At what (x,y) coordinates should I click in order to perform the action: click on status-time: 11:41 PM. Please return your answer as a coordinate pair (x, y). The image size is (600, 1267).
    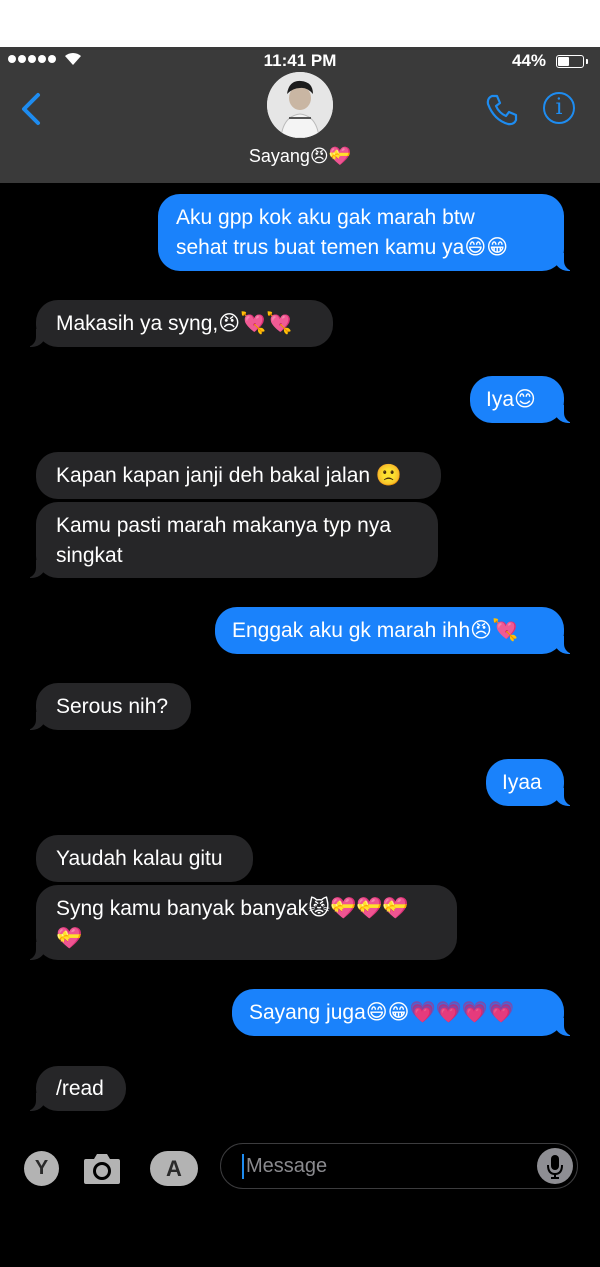
    Looking at the image, I should click on (300, 60).